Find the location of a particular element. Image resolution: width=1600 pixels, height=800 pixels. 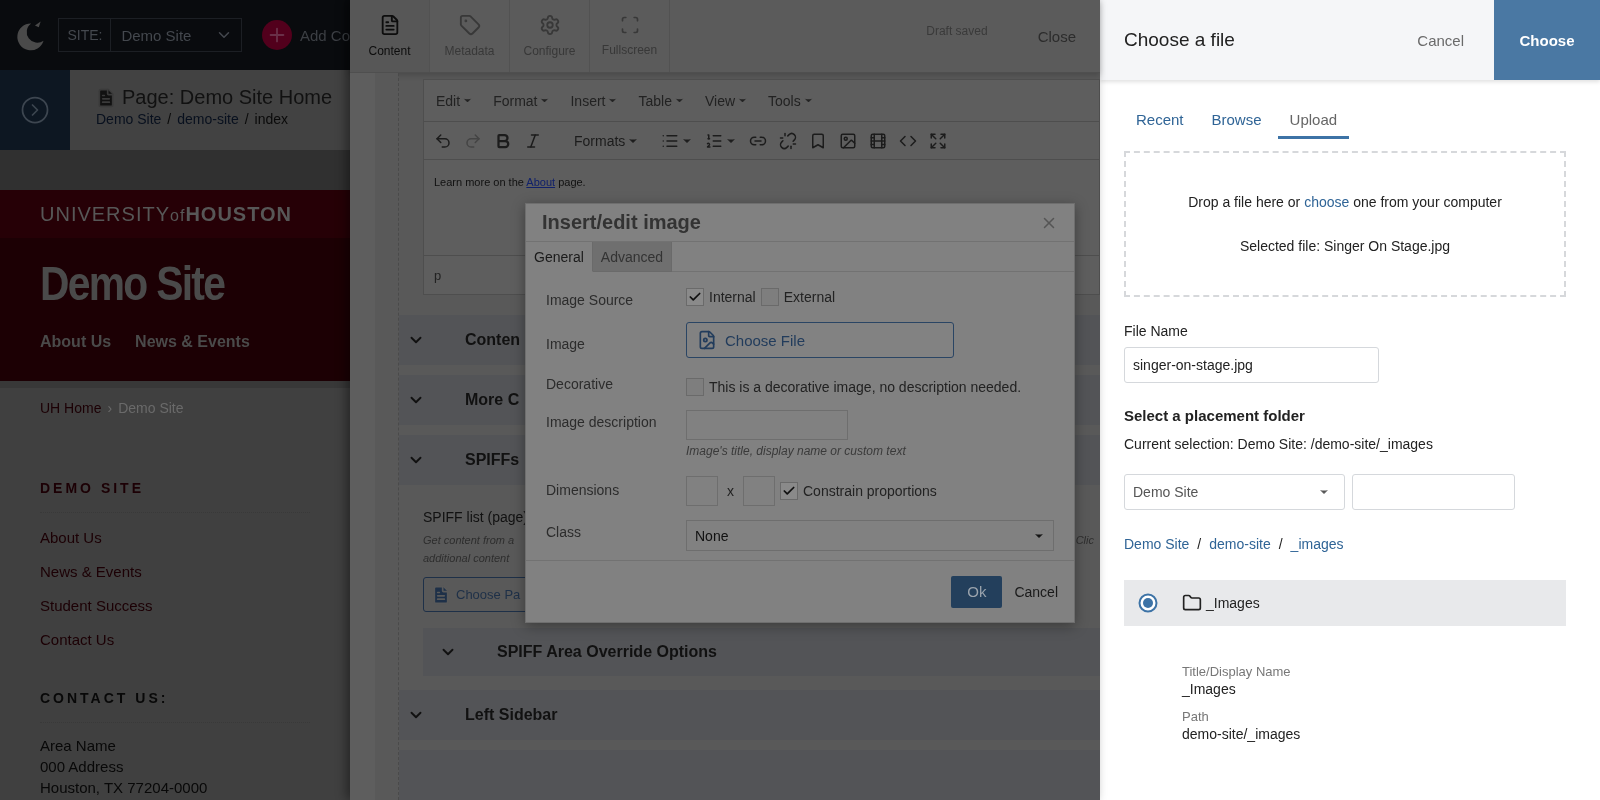

option-label: External is located at coordinates (809, 297).